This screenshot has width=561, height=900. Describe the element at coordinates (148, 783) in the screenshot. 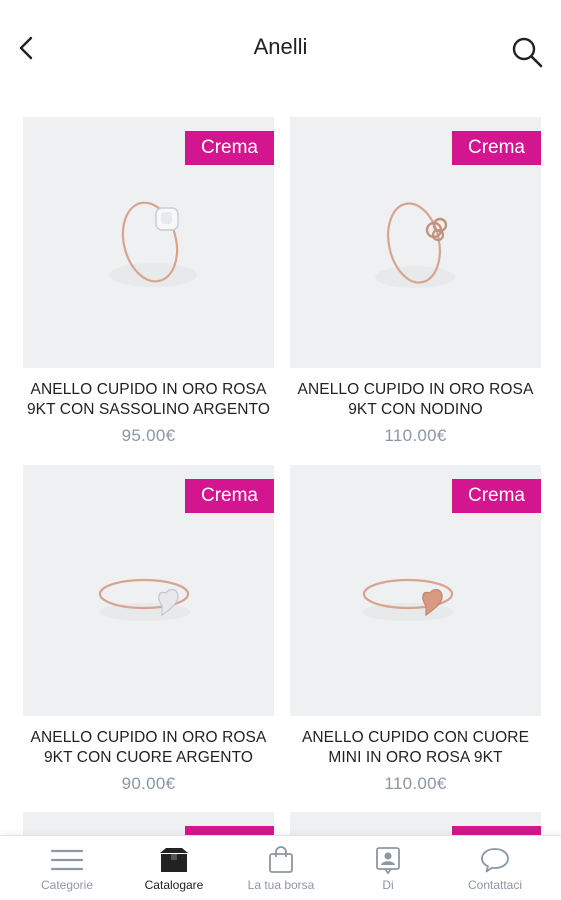

I see `product-price: 90.00€` at that location.